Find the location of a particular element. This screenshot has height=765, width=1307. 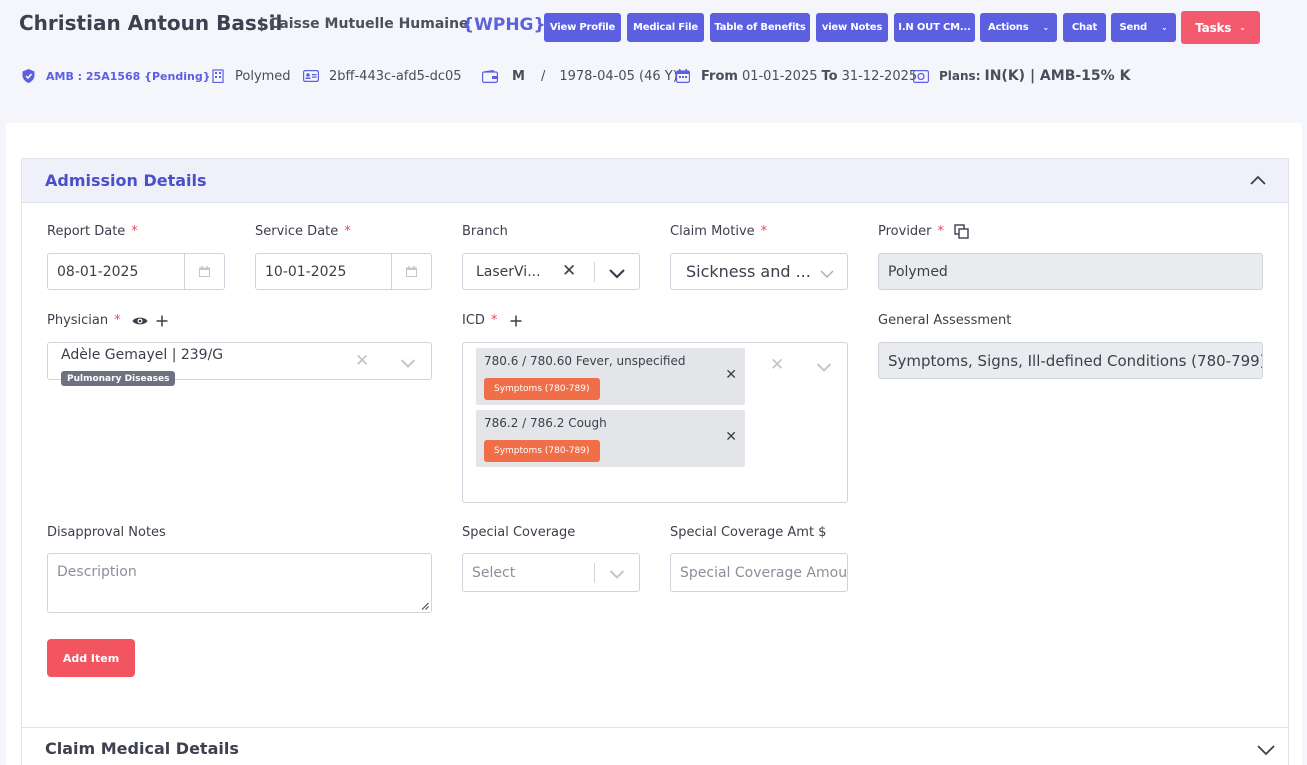

card-id-info: 2bff-443c-afd5-dc05 is located at coordinates (382, 76).